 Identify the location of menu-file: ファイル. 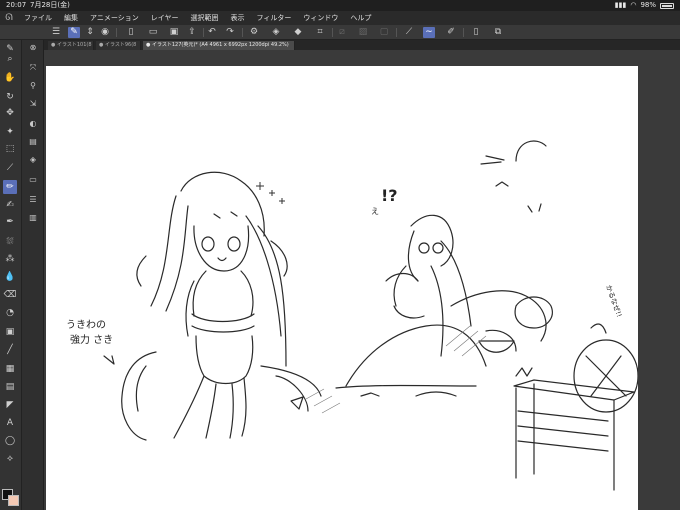
(38, 18).